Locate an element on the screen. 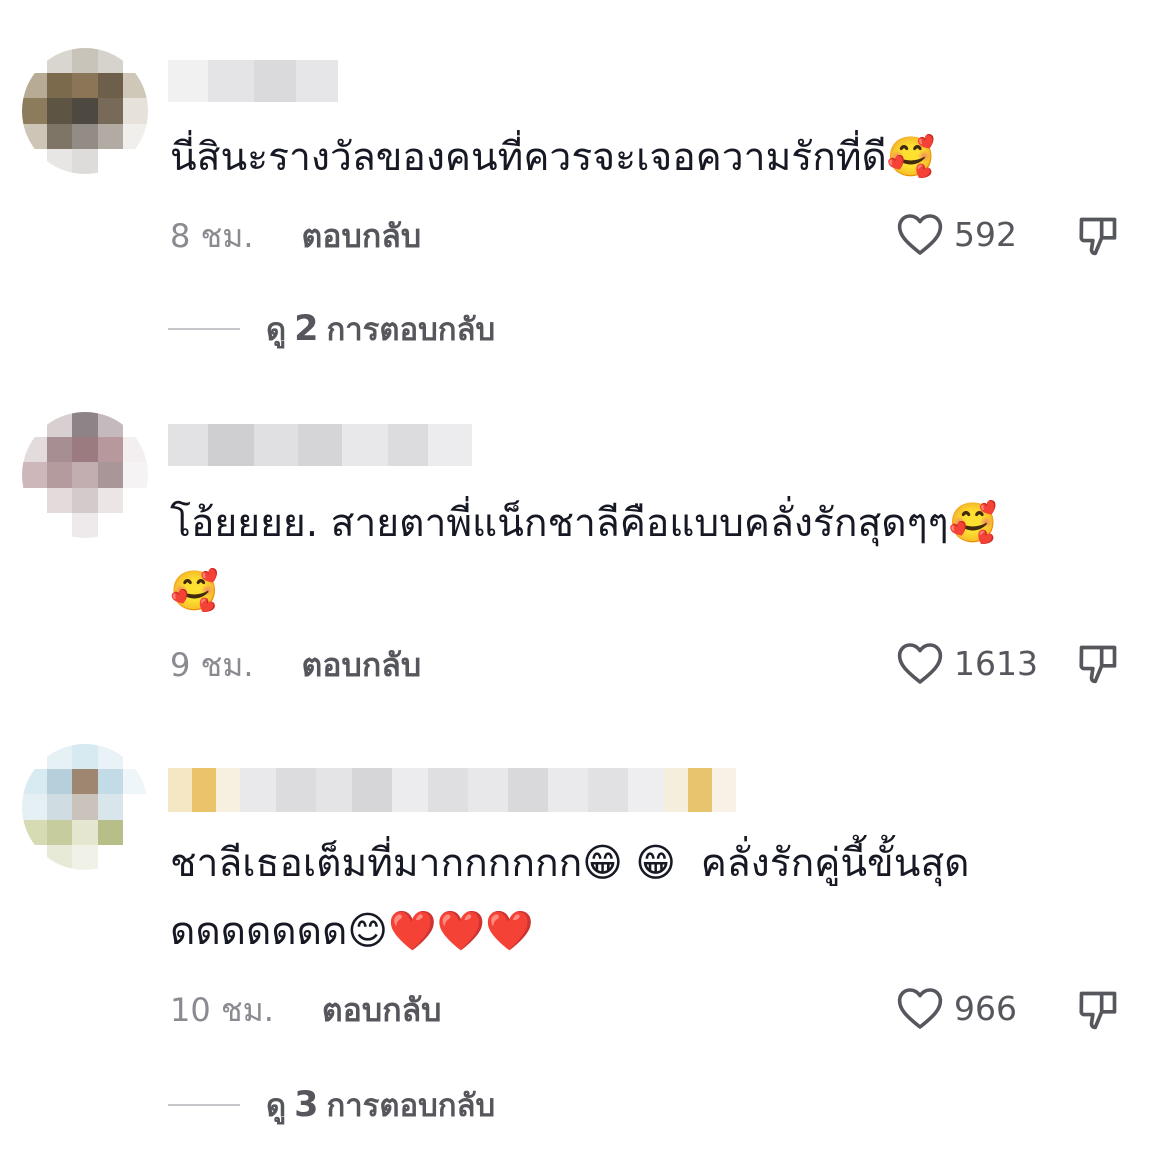  view-replies-count: 3 is located at coordinates (306, 1105).